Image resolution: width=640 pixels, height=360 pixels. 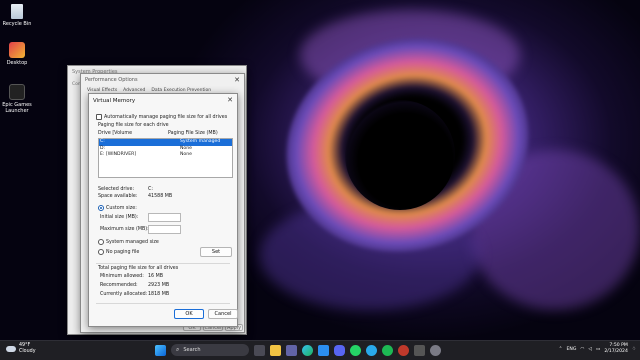 I want to click on ok-button: OK, so click(x=189, y=314).